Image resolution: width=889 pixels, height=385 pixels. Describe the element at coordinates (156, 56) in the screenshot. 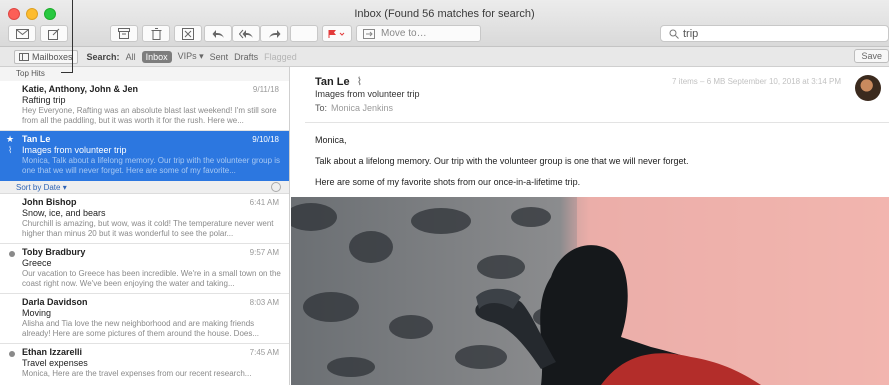

I see `scope-inbox: Inbox` at that location.